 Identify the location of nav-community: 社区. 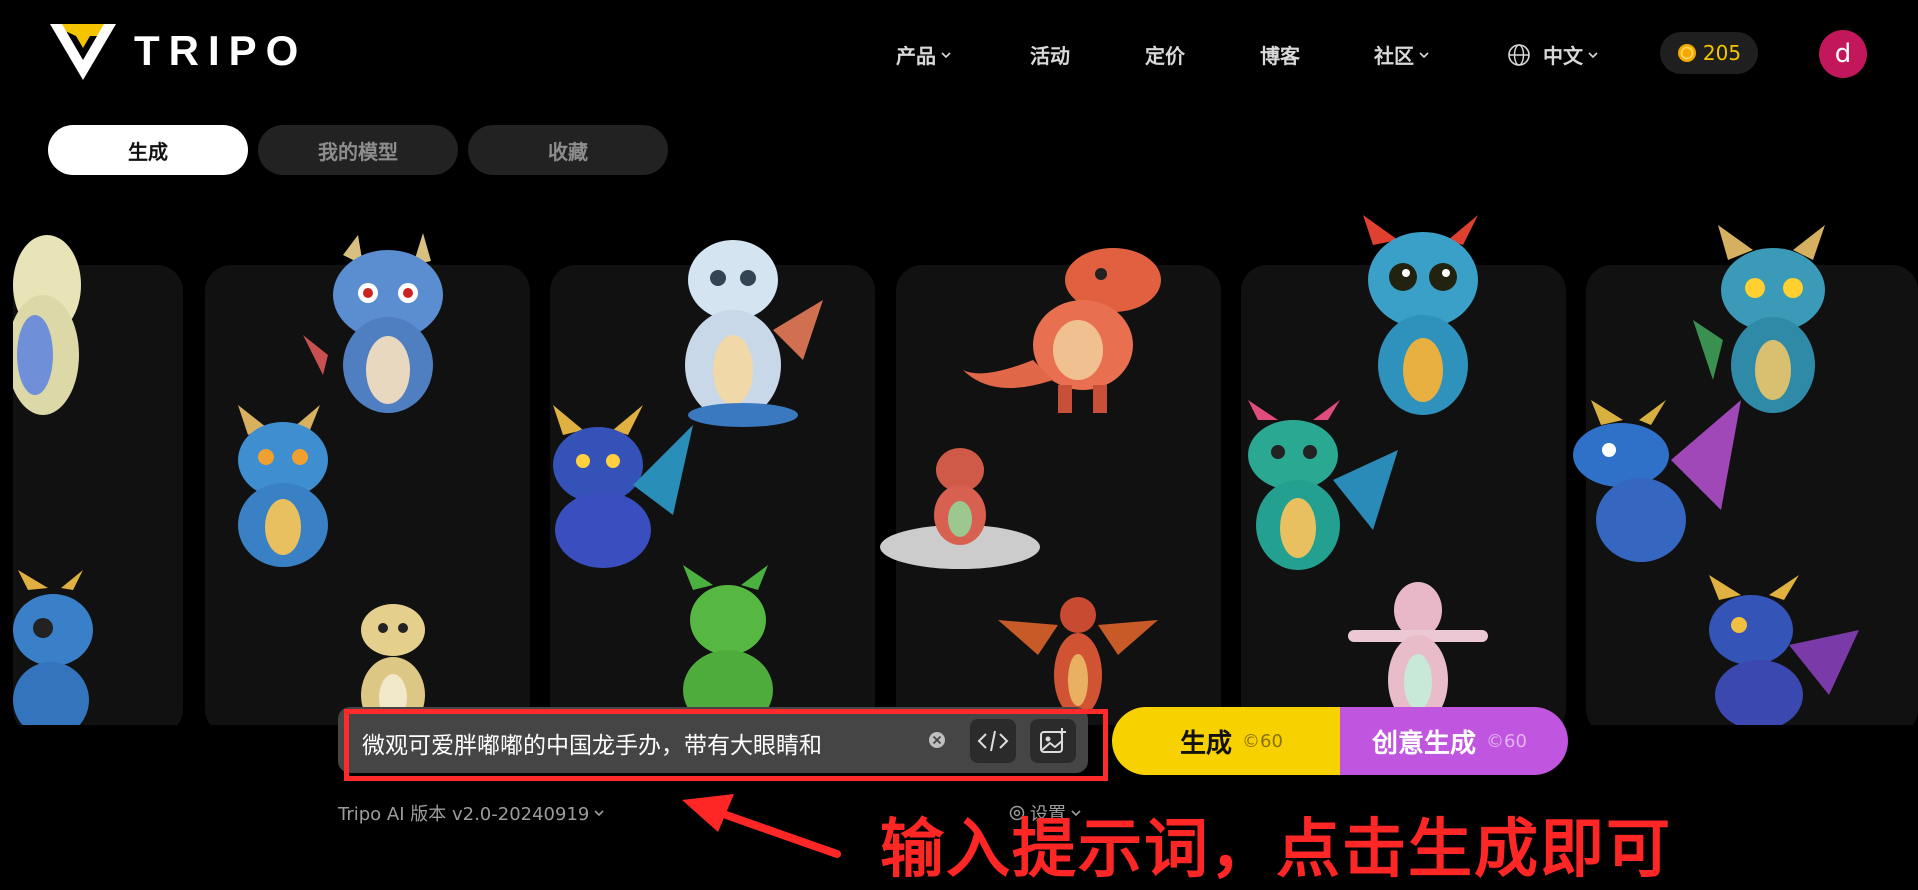
(1402, 54).